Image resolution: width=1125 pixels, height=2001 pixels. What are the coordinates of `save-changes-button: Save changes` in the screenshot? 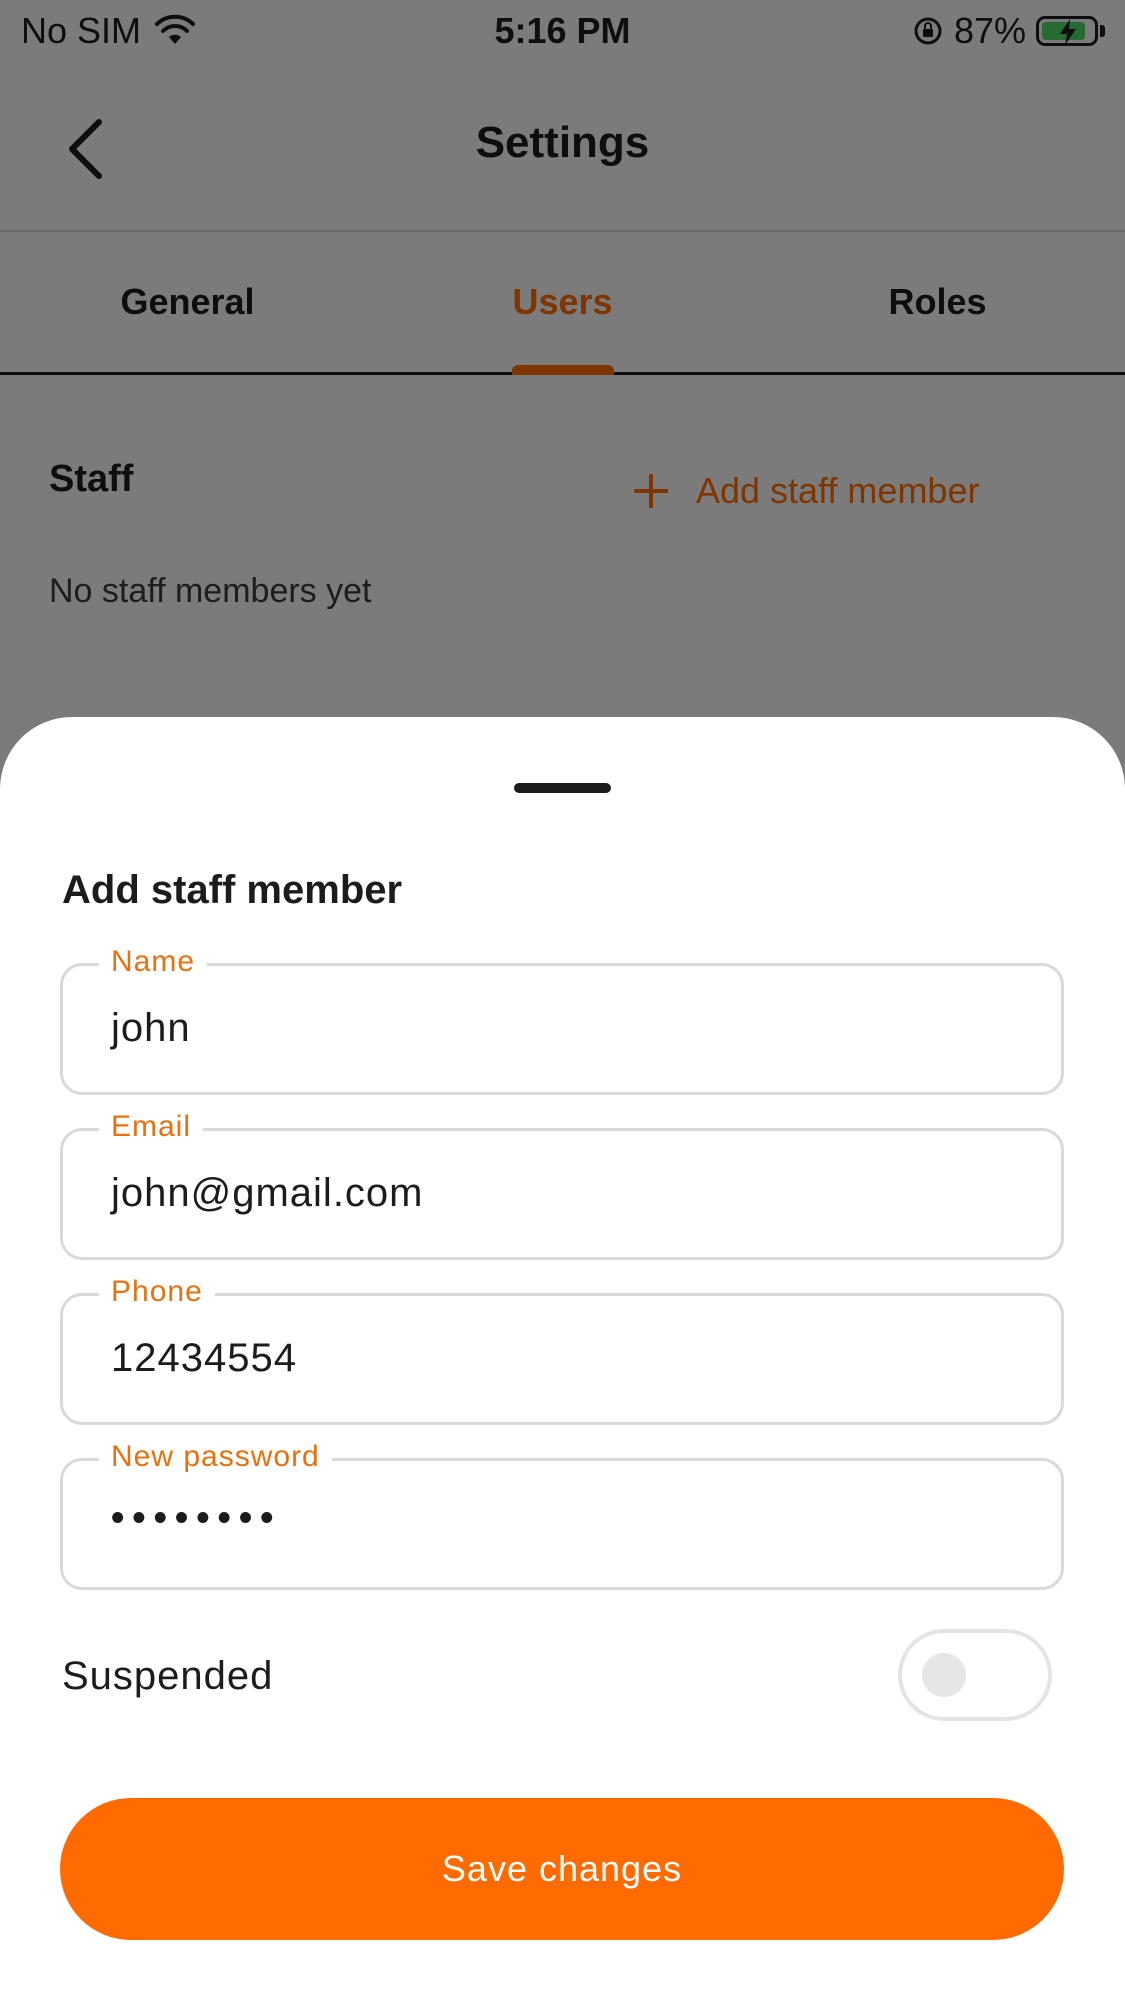 It's located at (562, 1869).